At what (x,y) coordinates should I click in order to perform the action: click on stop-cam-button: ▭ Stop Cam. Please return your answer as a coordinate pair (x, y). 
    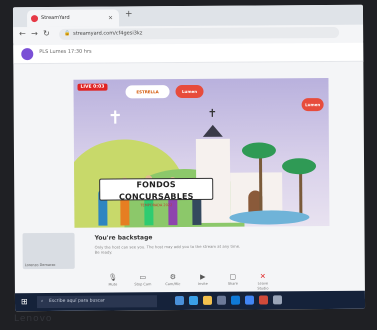
    Looking at the image, I should click on (143, 280).